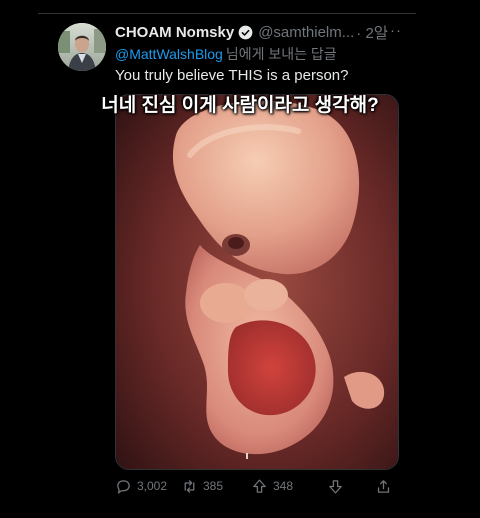  I want to click on timestamp: · 2일, so click(371, 32).